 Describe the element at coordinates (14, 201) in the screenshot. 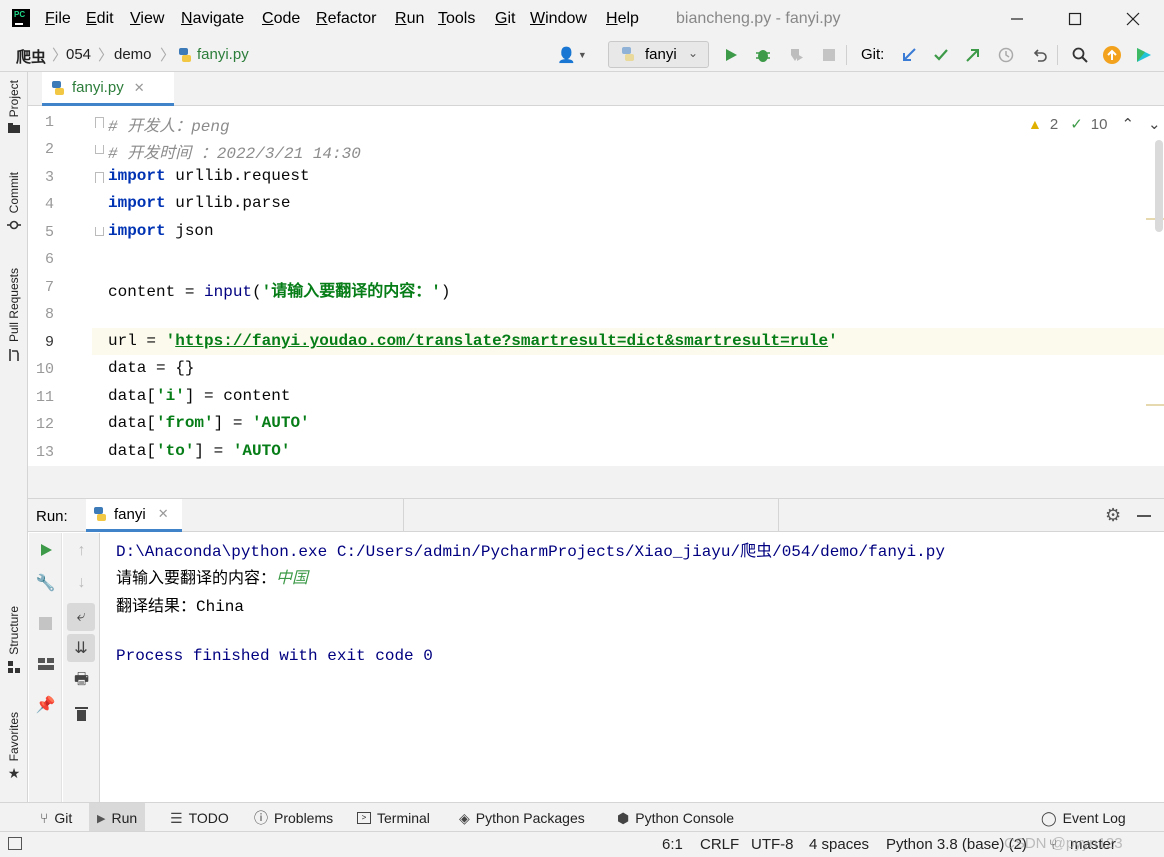

I see `tool-tab-commit: Commit` at that location.